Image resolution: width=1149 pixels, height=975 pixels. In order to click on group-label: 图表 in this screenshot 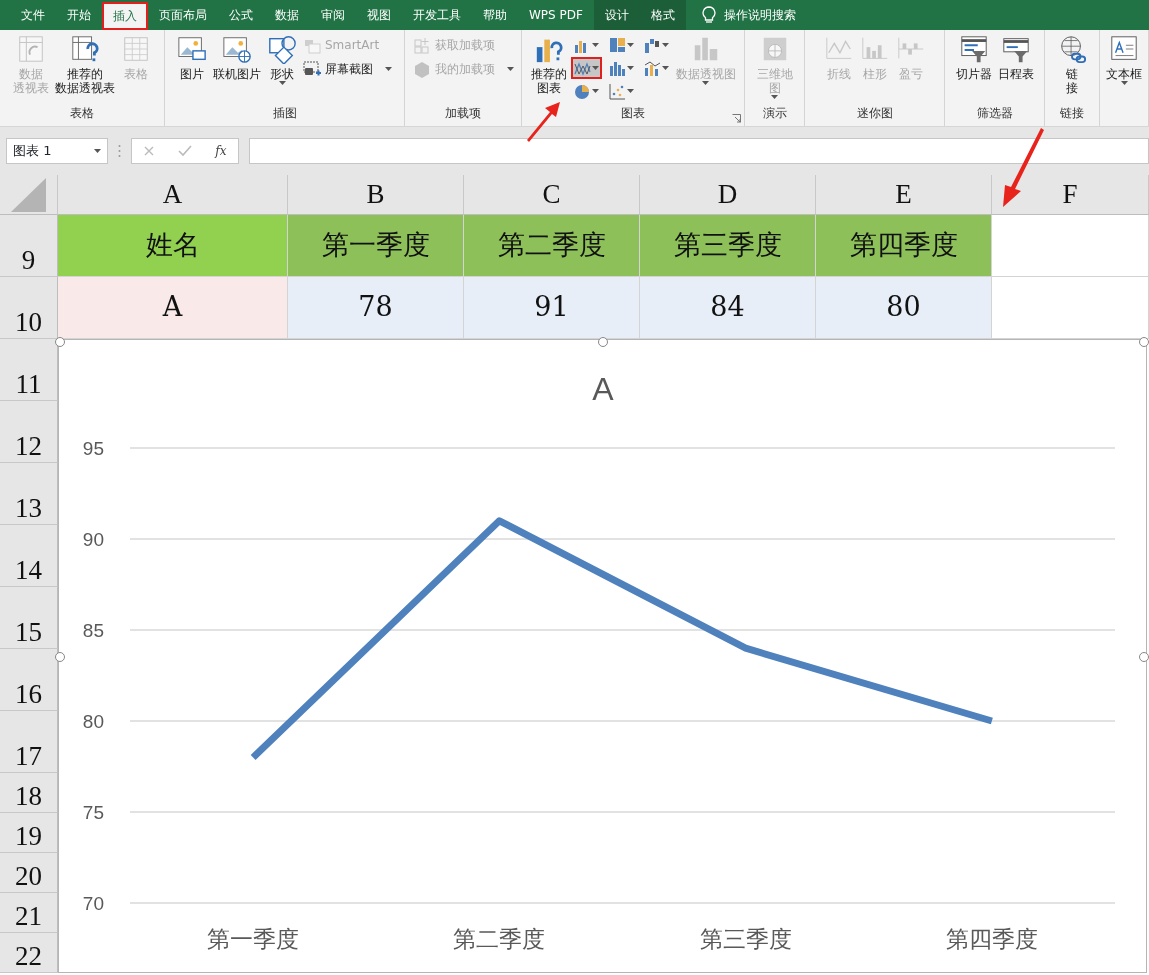, I will do `click(633, 113)`.